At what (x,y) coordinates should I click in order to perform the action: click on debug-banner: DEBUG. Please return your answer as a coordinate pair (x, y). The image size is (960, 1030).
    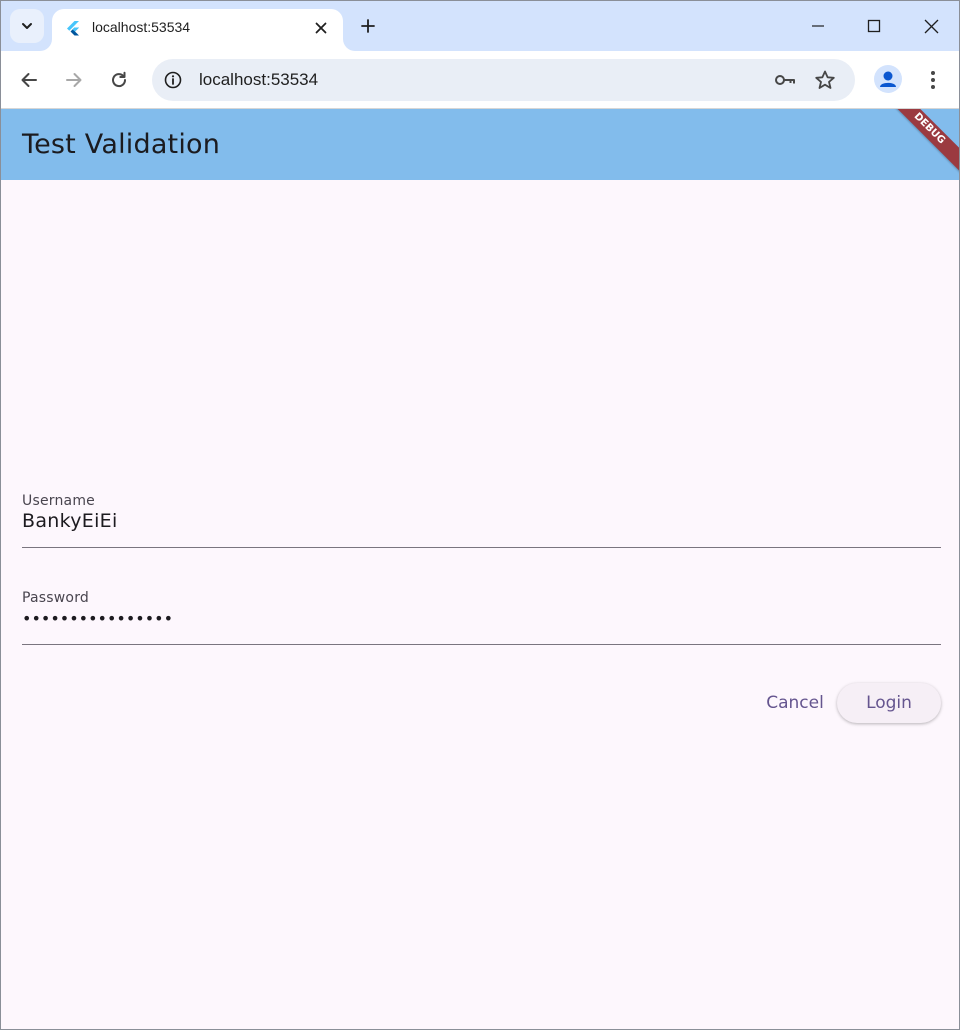
    Looking at the image, I should click on (923, 143).